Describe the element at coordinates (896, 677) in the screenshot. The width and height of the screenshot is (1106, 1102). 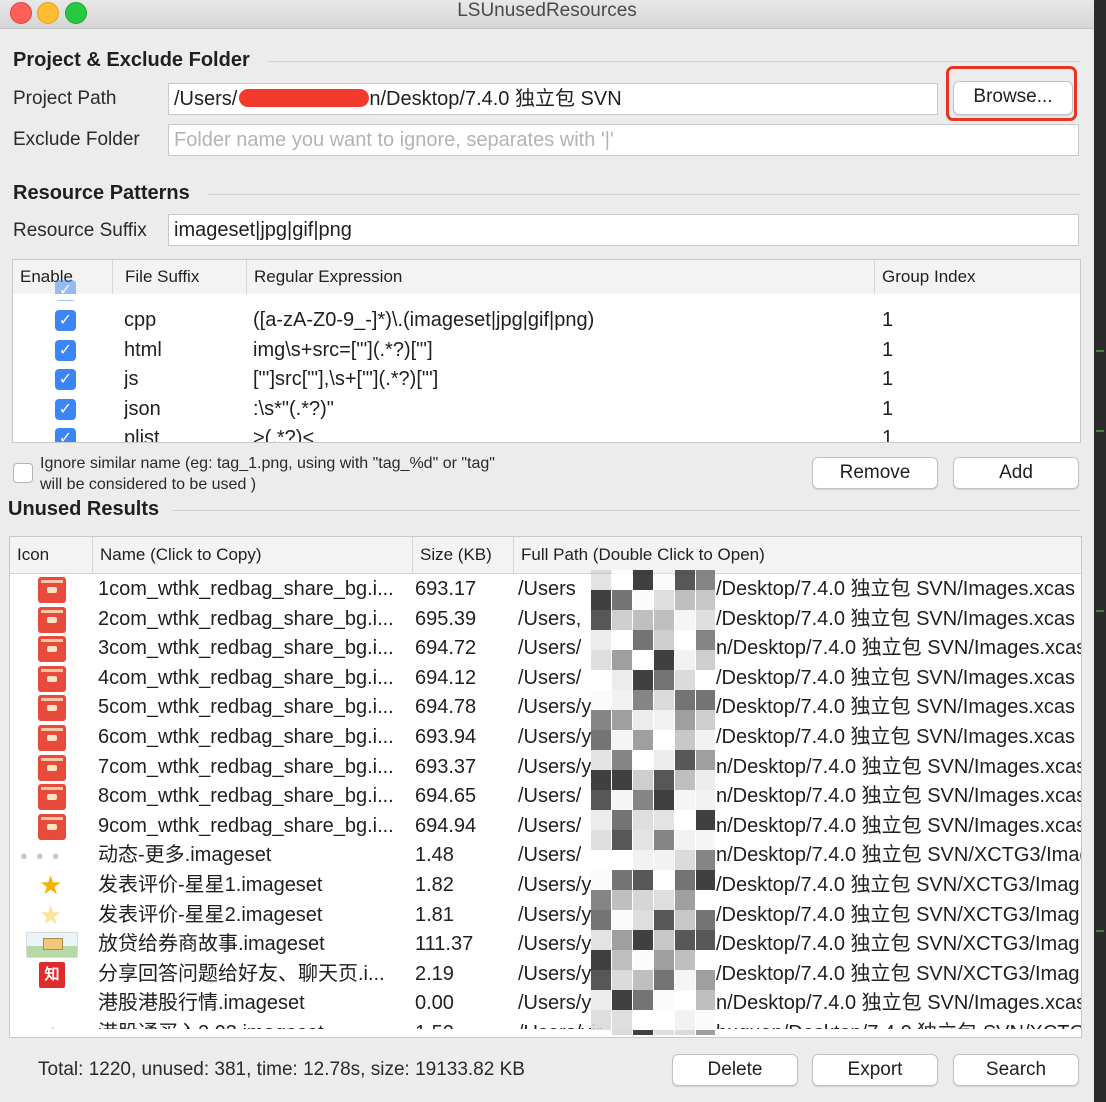
I see `path-tail-cell: ​/Desktop/7.4.0 独立包 SVN/Images.xcas` at that location.